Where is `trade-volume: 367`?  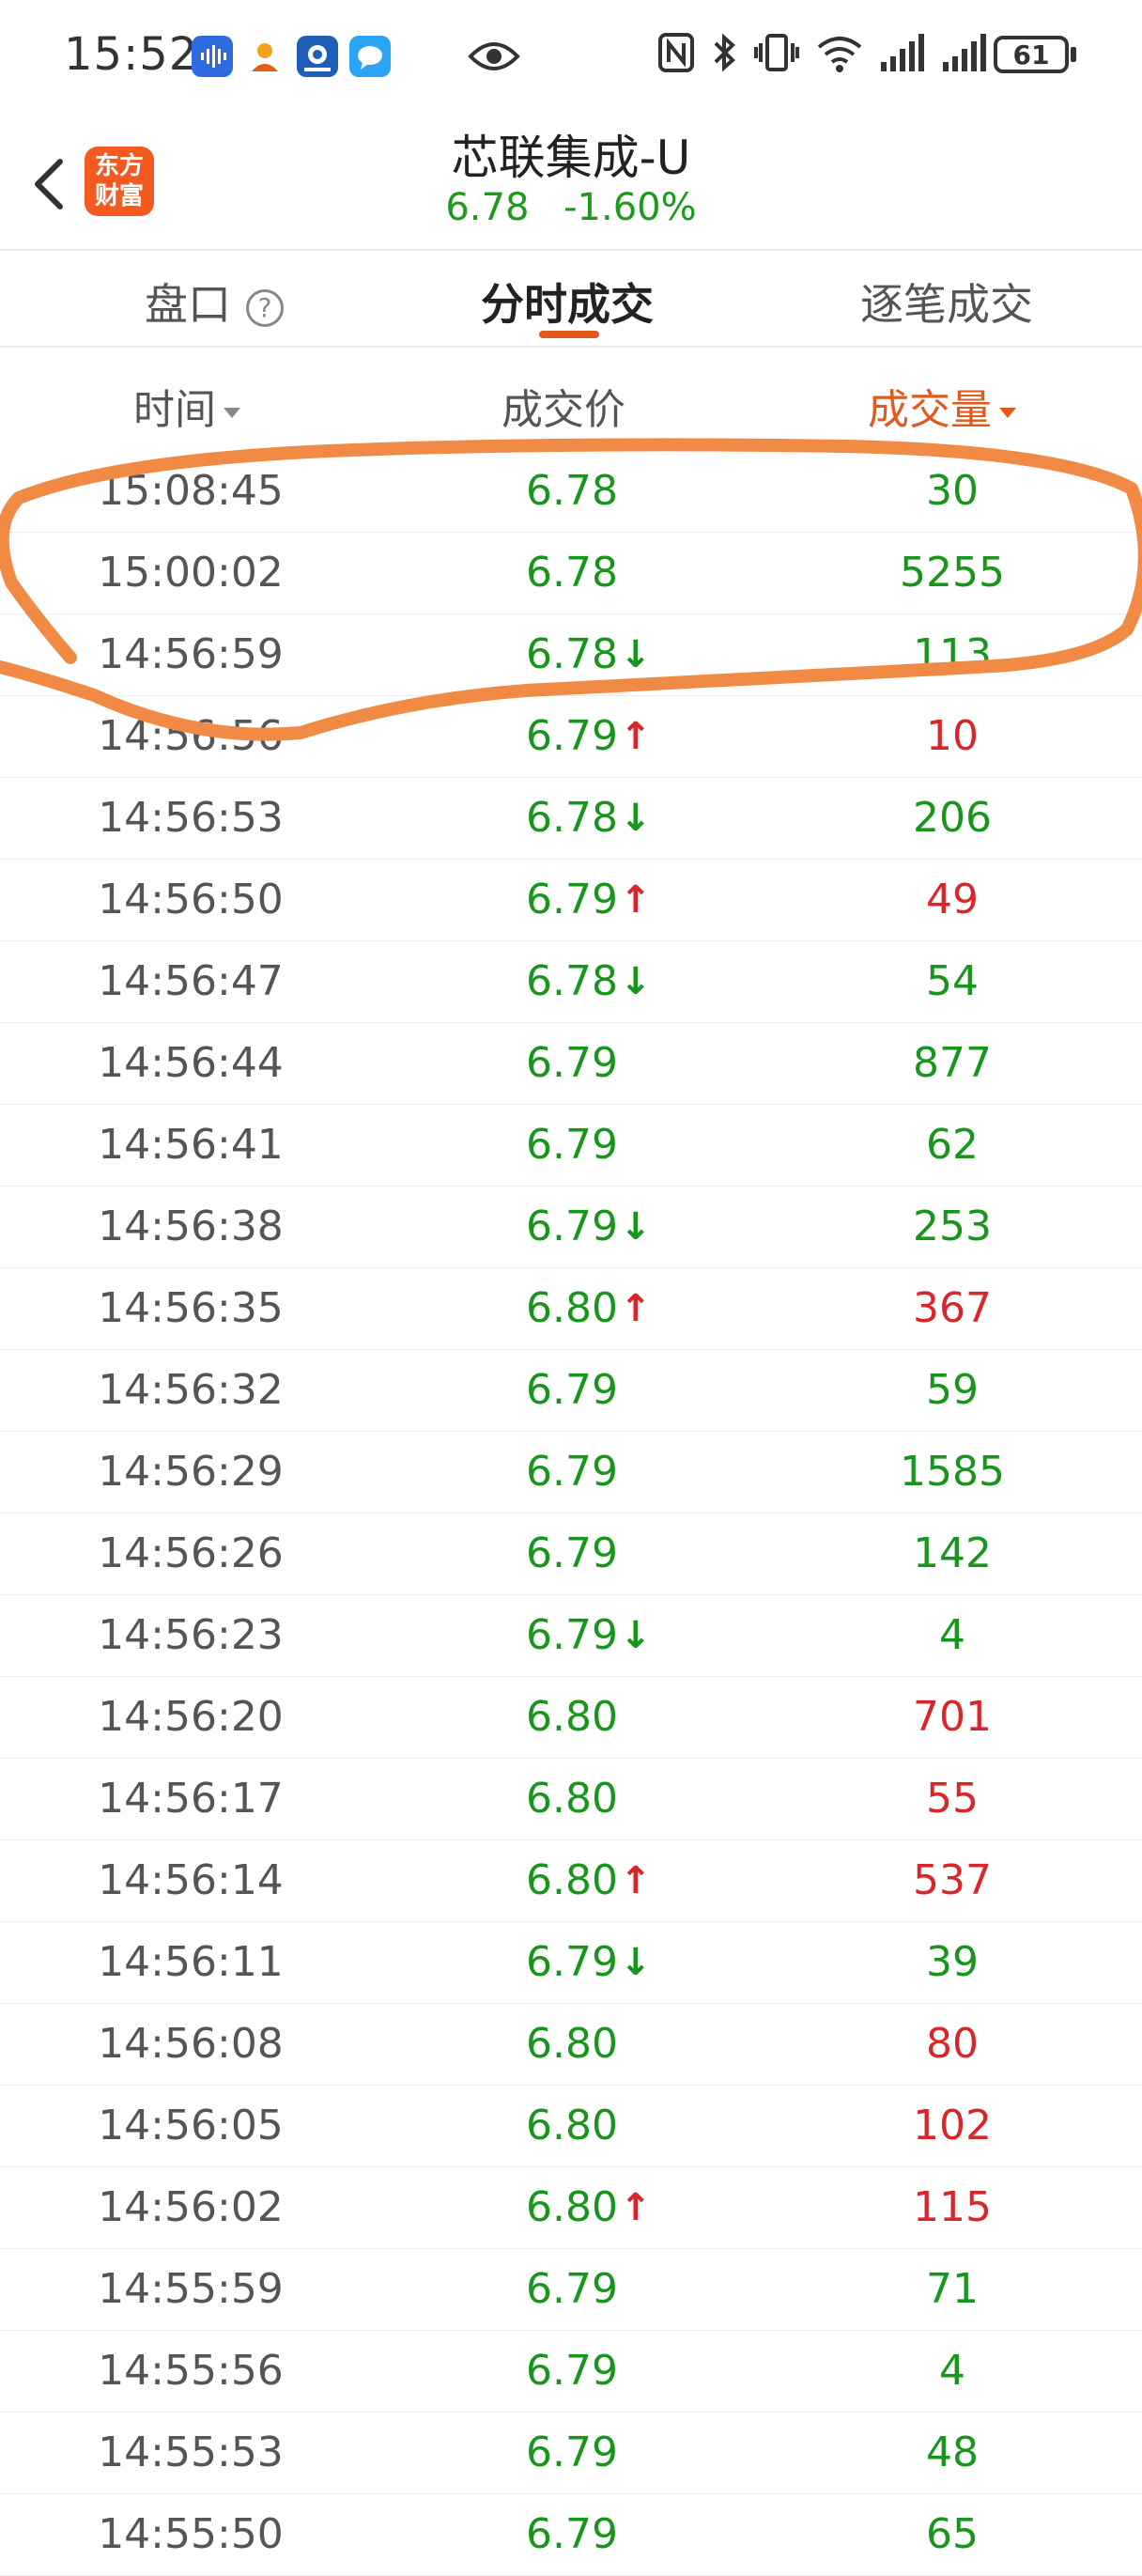 trade-volume: 367 is located at coordinates (953, 1308).